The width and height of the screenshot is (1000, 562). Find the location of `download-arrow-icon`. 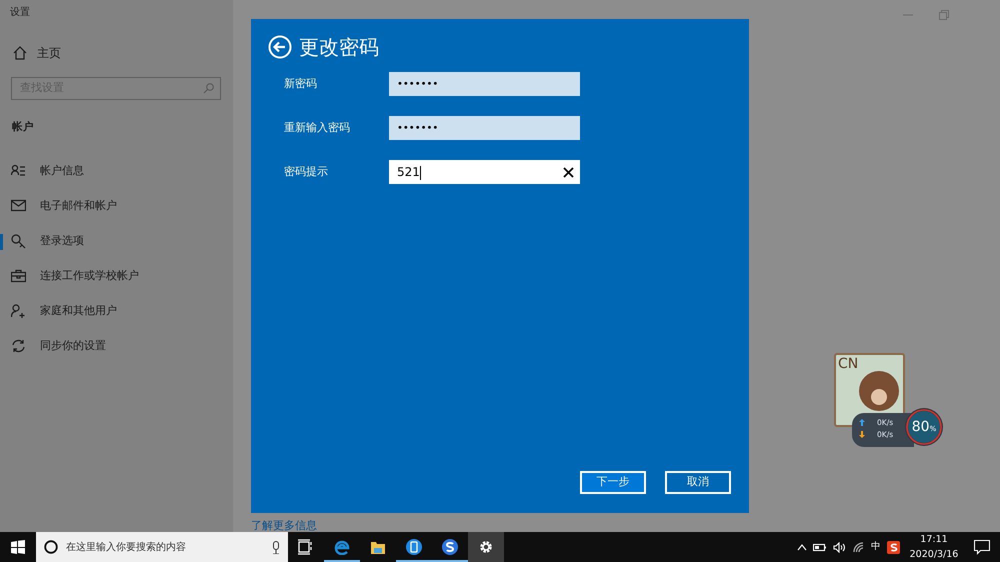

download-arrow-icon is located at coordinates (862, 434).